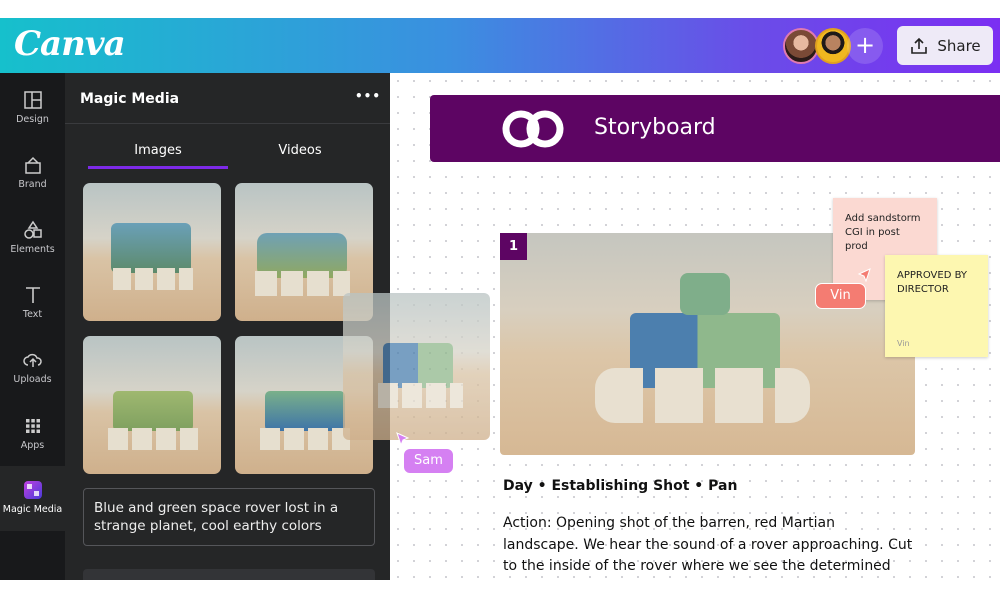 Image resolution: width=1000 pixels, height=600 pixels. I want to click on sidebar-item-label: Magic Media, so click(32, 509).